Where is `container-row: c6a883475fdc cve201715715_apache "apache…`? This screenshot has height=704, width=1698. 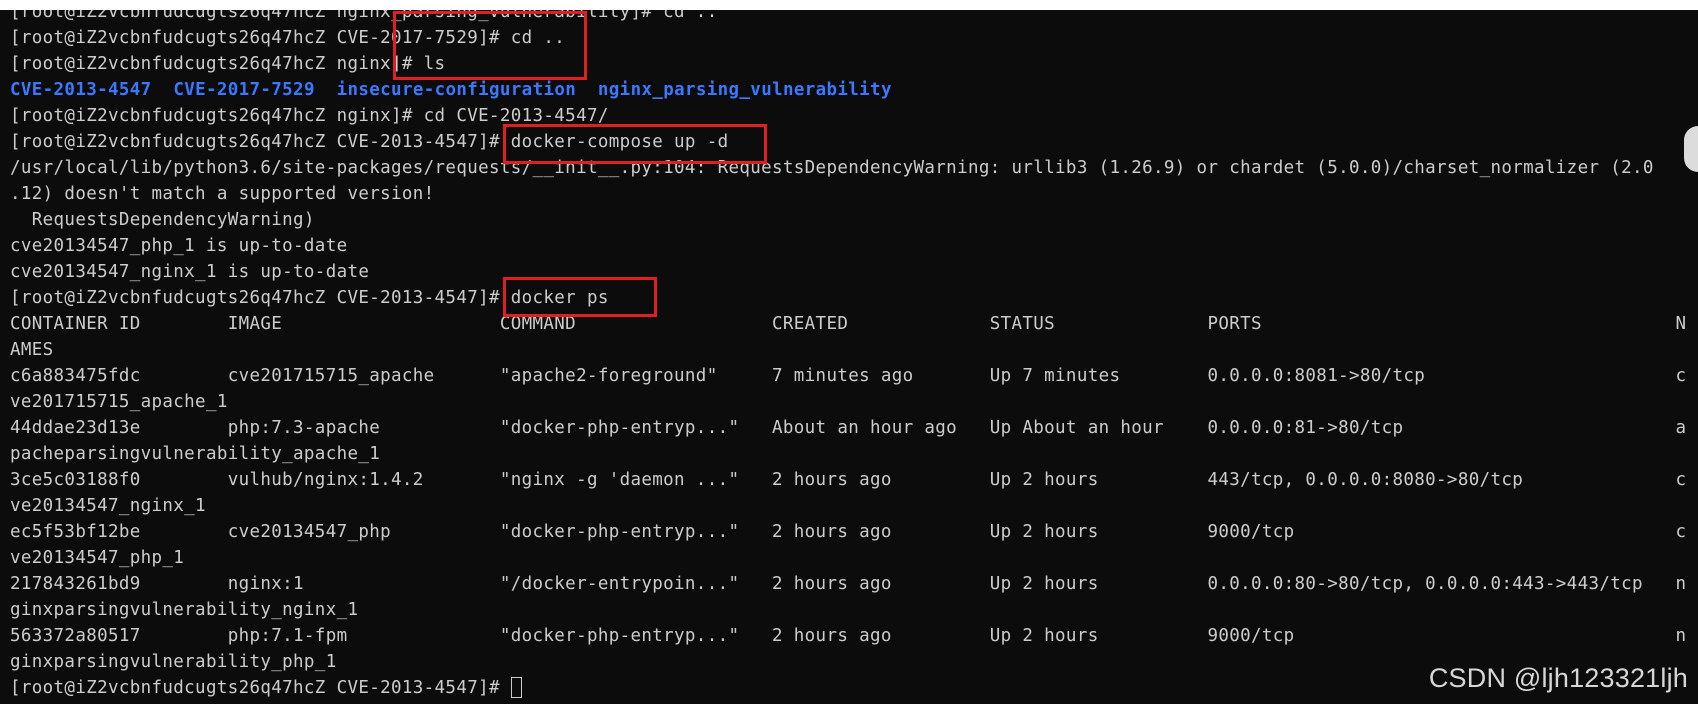
container-row: c6a883475fdc cve201715715_apache "apache… is located at coordinates (848, 376).